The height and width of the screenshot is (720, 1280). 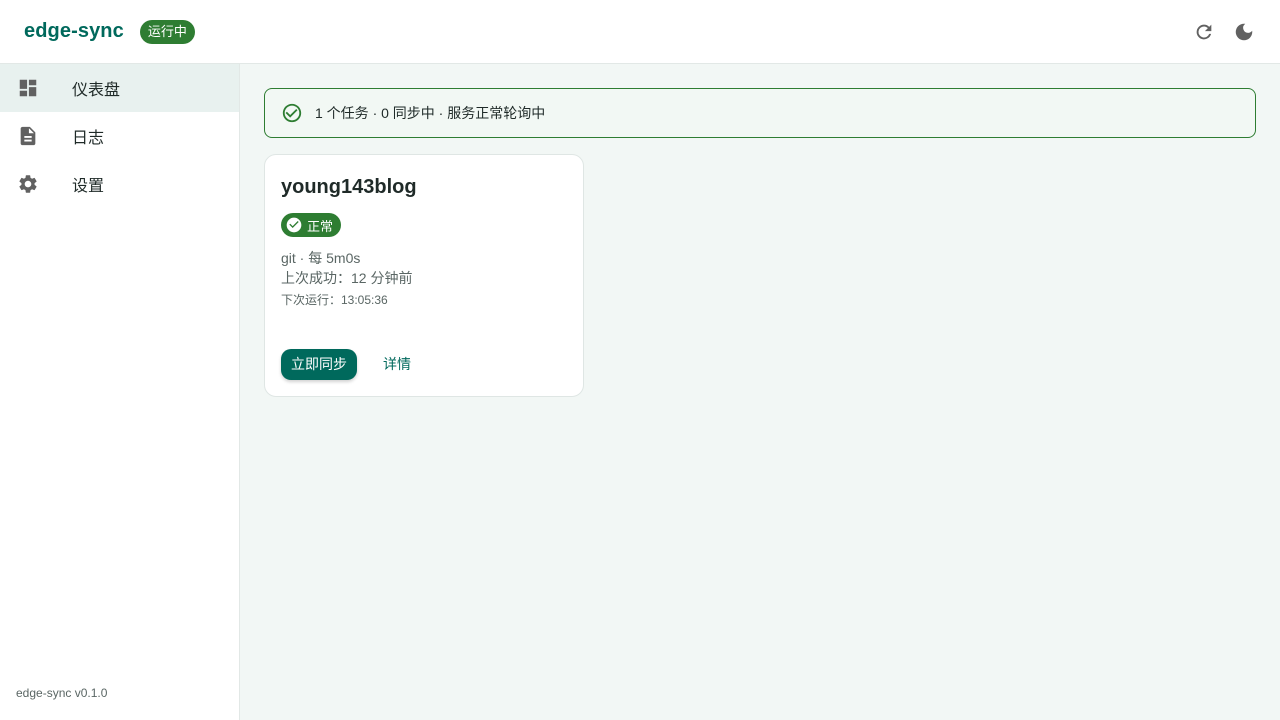 What do you see at coordinates (119, 184) in the screenshot?
I see `sidebar-item-settings: 设置` at bounding box center [119, 184].